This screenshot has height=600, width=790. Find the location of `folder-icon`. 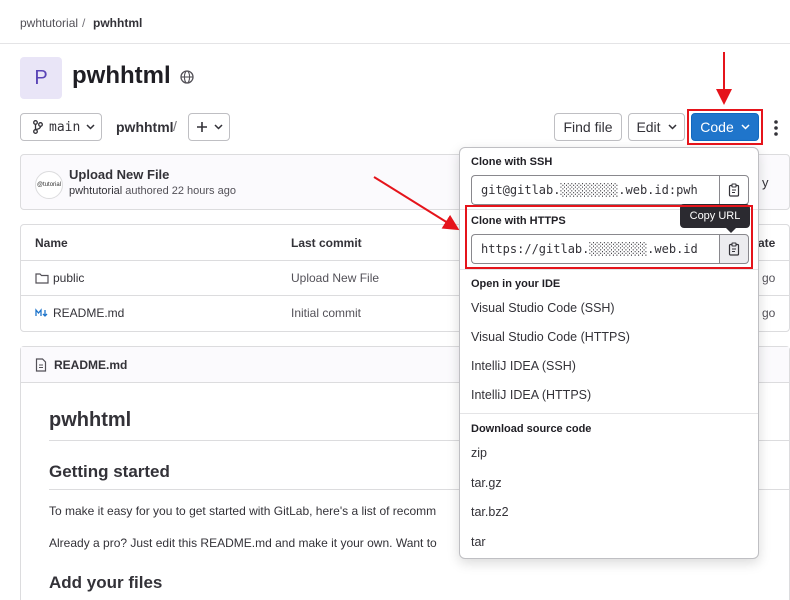

folder-icon is located at coordinates (42, 278).